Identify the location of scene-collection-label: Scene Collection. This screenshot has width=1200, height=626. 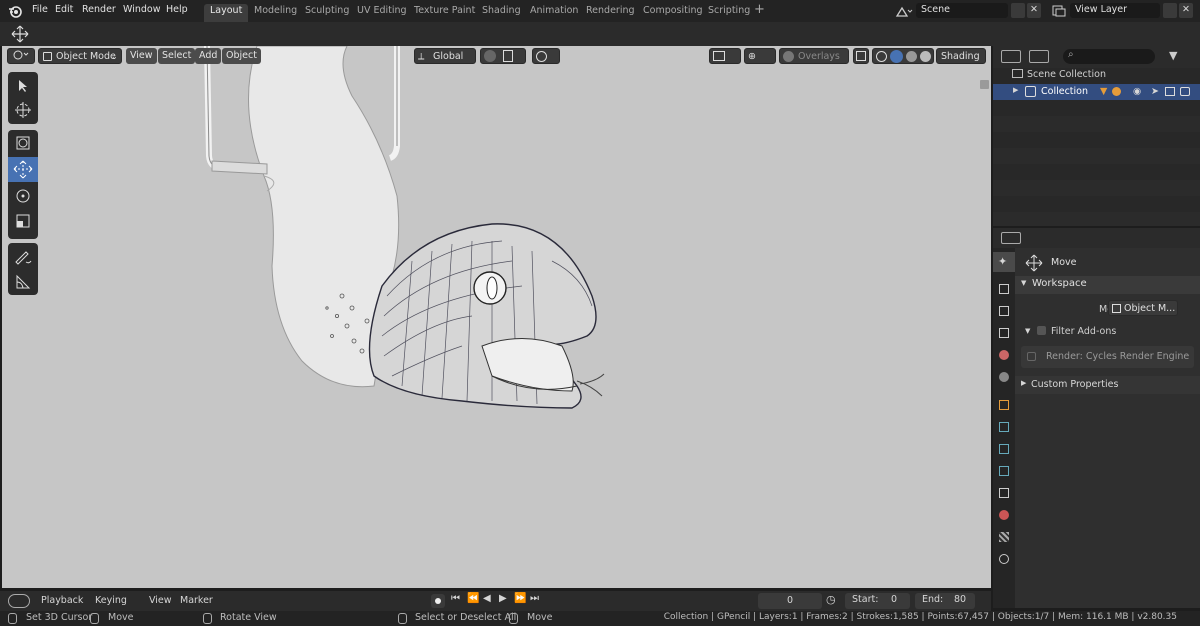
(1066, 74).